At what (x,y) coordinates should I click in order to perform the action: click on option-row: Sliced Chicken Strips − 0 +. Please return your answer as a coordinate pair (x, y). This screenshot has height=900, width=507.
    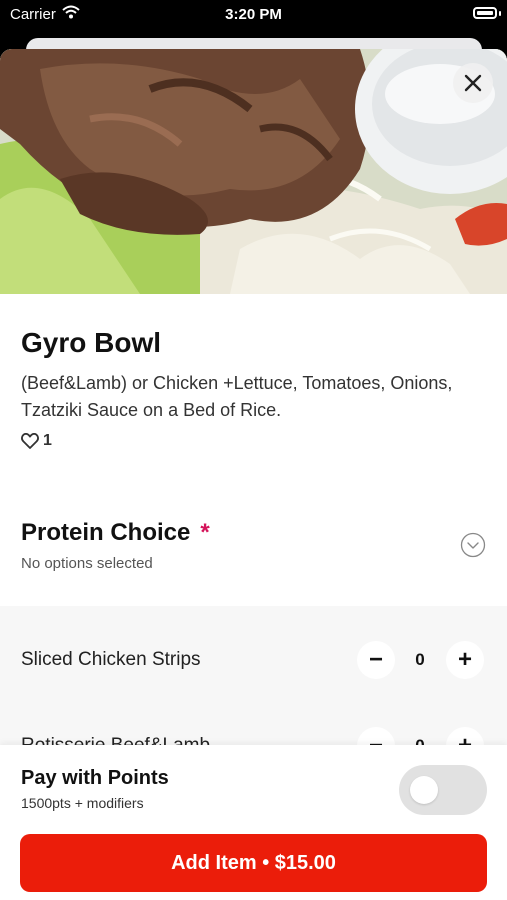
    Looking at the image, I should click on (253, 659).